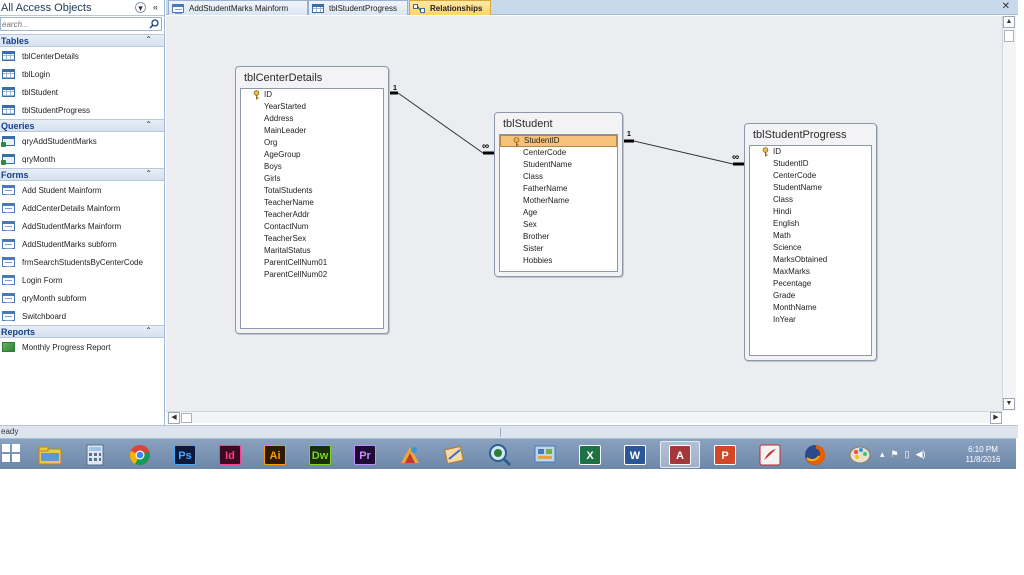 Image resolution: width=1024 pixels, height=575 pixels. Describe the element at coordinates (810, 284) in the screenshot. I see `field-item: Pecentage` at that location.